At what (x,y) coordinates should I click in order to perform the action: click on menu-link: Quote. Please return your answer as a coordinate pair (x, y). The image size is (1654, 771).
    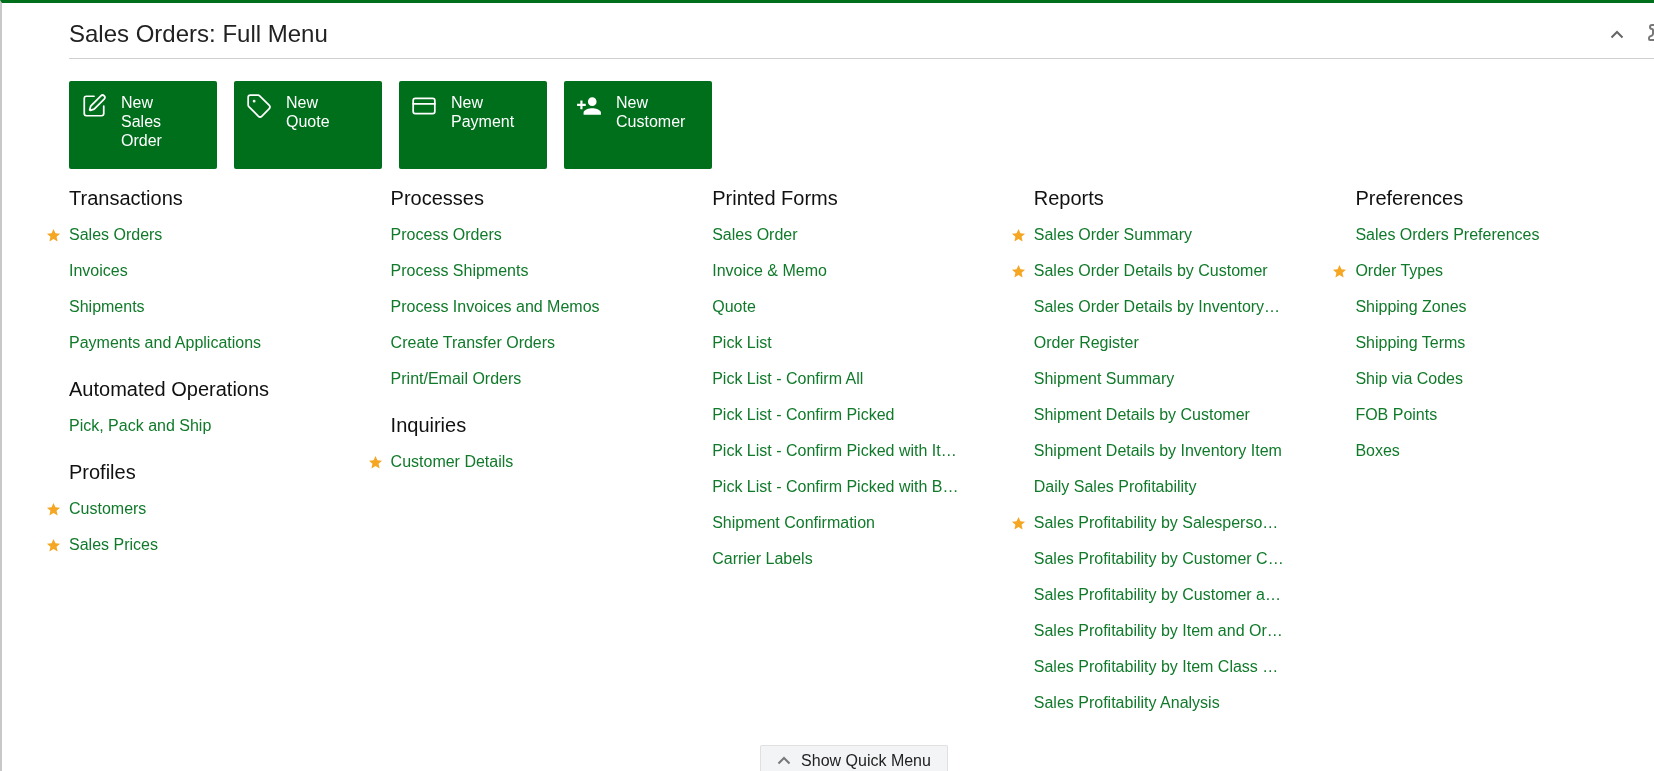
    Looking at the image, I should click on (734, 307).